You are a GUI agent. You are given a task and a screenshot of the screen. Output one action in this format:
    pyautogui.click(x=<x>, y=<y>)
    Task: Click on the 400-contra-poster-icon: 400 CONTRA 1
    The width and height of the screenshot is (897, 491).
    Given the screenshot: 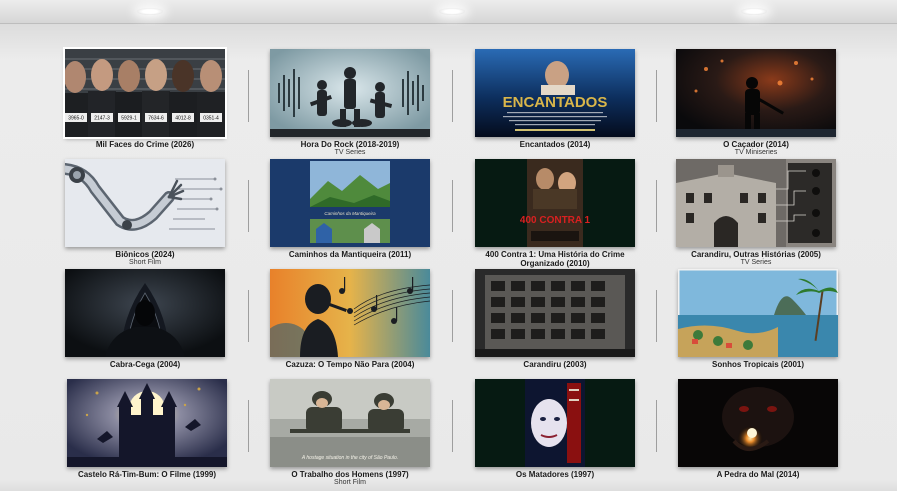 What is the action you would take?
    pyautogui.click(x=555, y=203)
    